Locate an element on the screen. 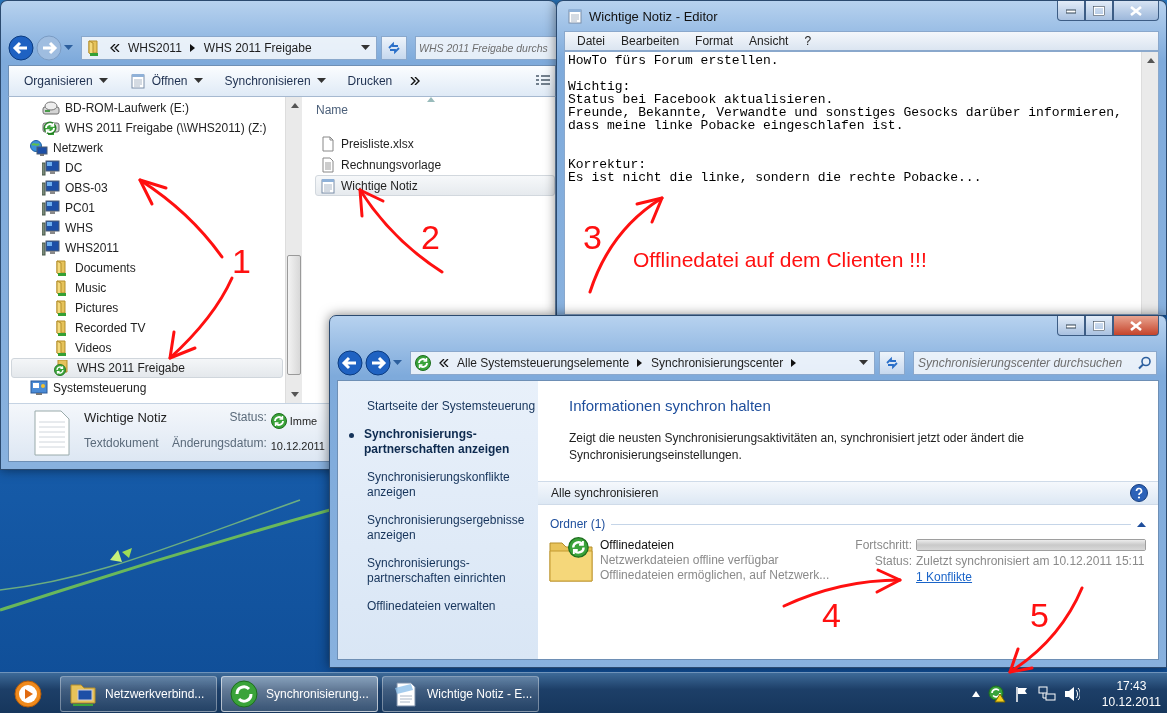 The width and height of the screenshot is (1167, 713). sync-all-button: Alle synchronisieren is located at coordinates (605, 493).